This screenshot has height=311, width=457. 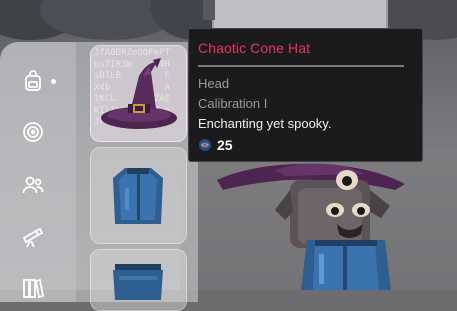 I want to click on friends-icon, so click(x=33, y=185).